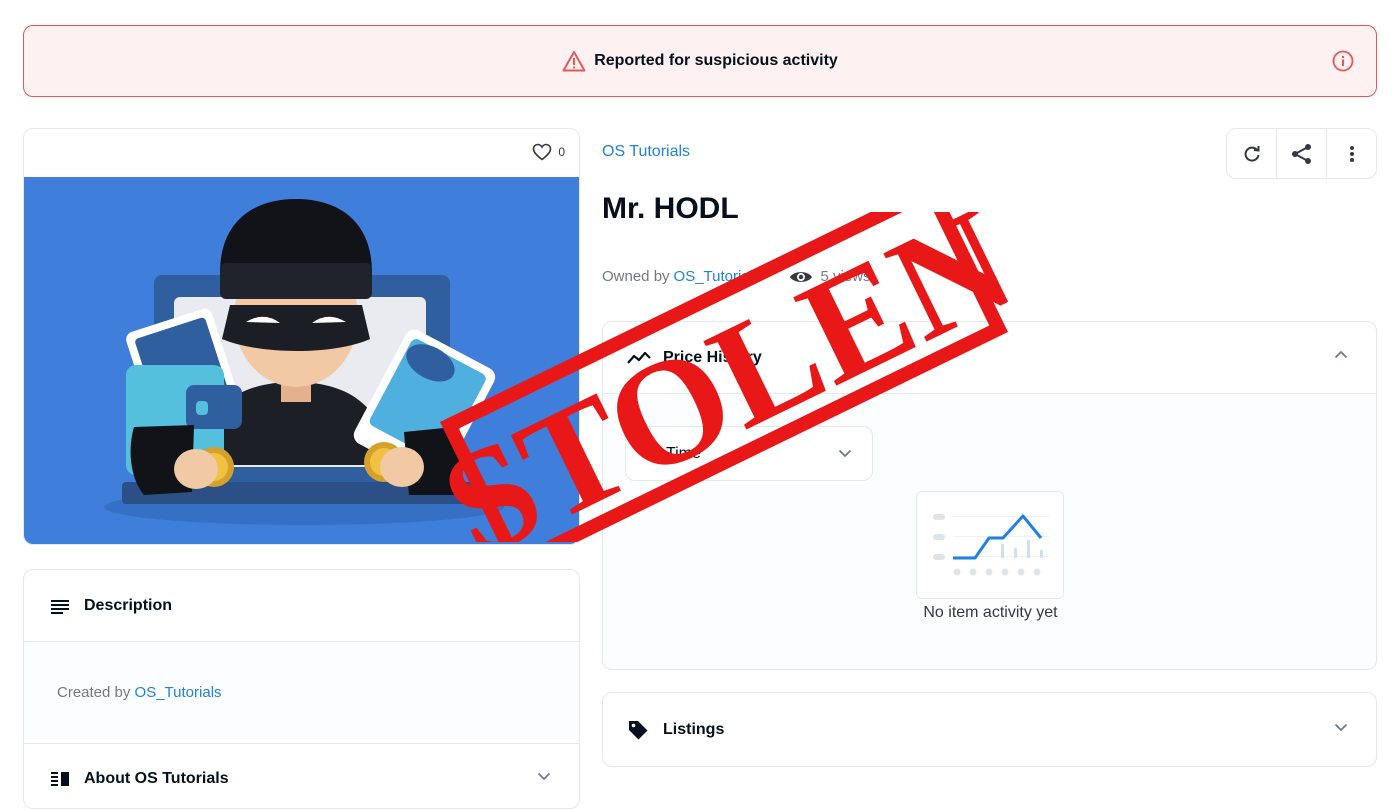 The image size is (1400, 809). I want to click on empty-chart-icon, so click(991, 545).